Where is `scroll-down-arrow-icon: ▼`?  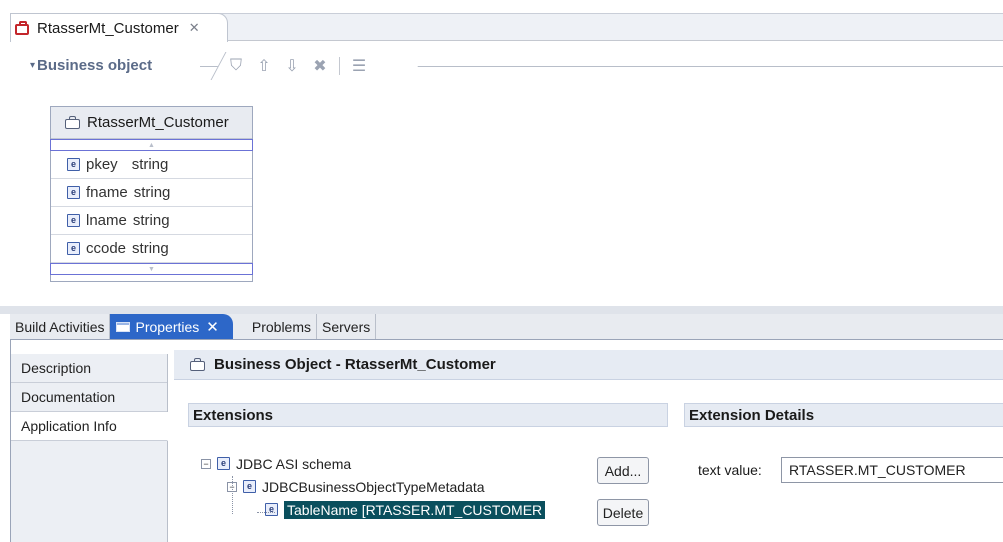 scroll-down-arrow-icon: ▼ is located at coordinates (151, 269).